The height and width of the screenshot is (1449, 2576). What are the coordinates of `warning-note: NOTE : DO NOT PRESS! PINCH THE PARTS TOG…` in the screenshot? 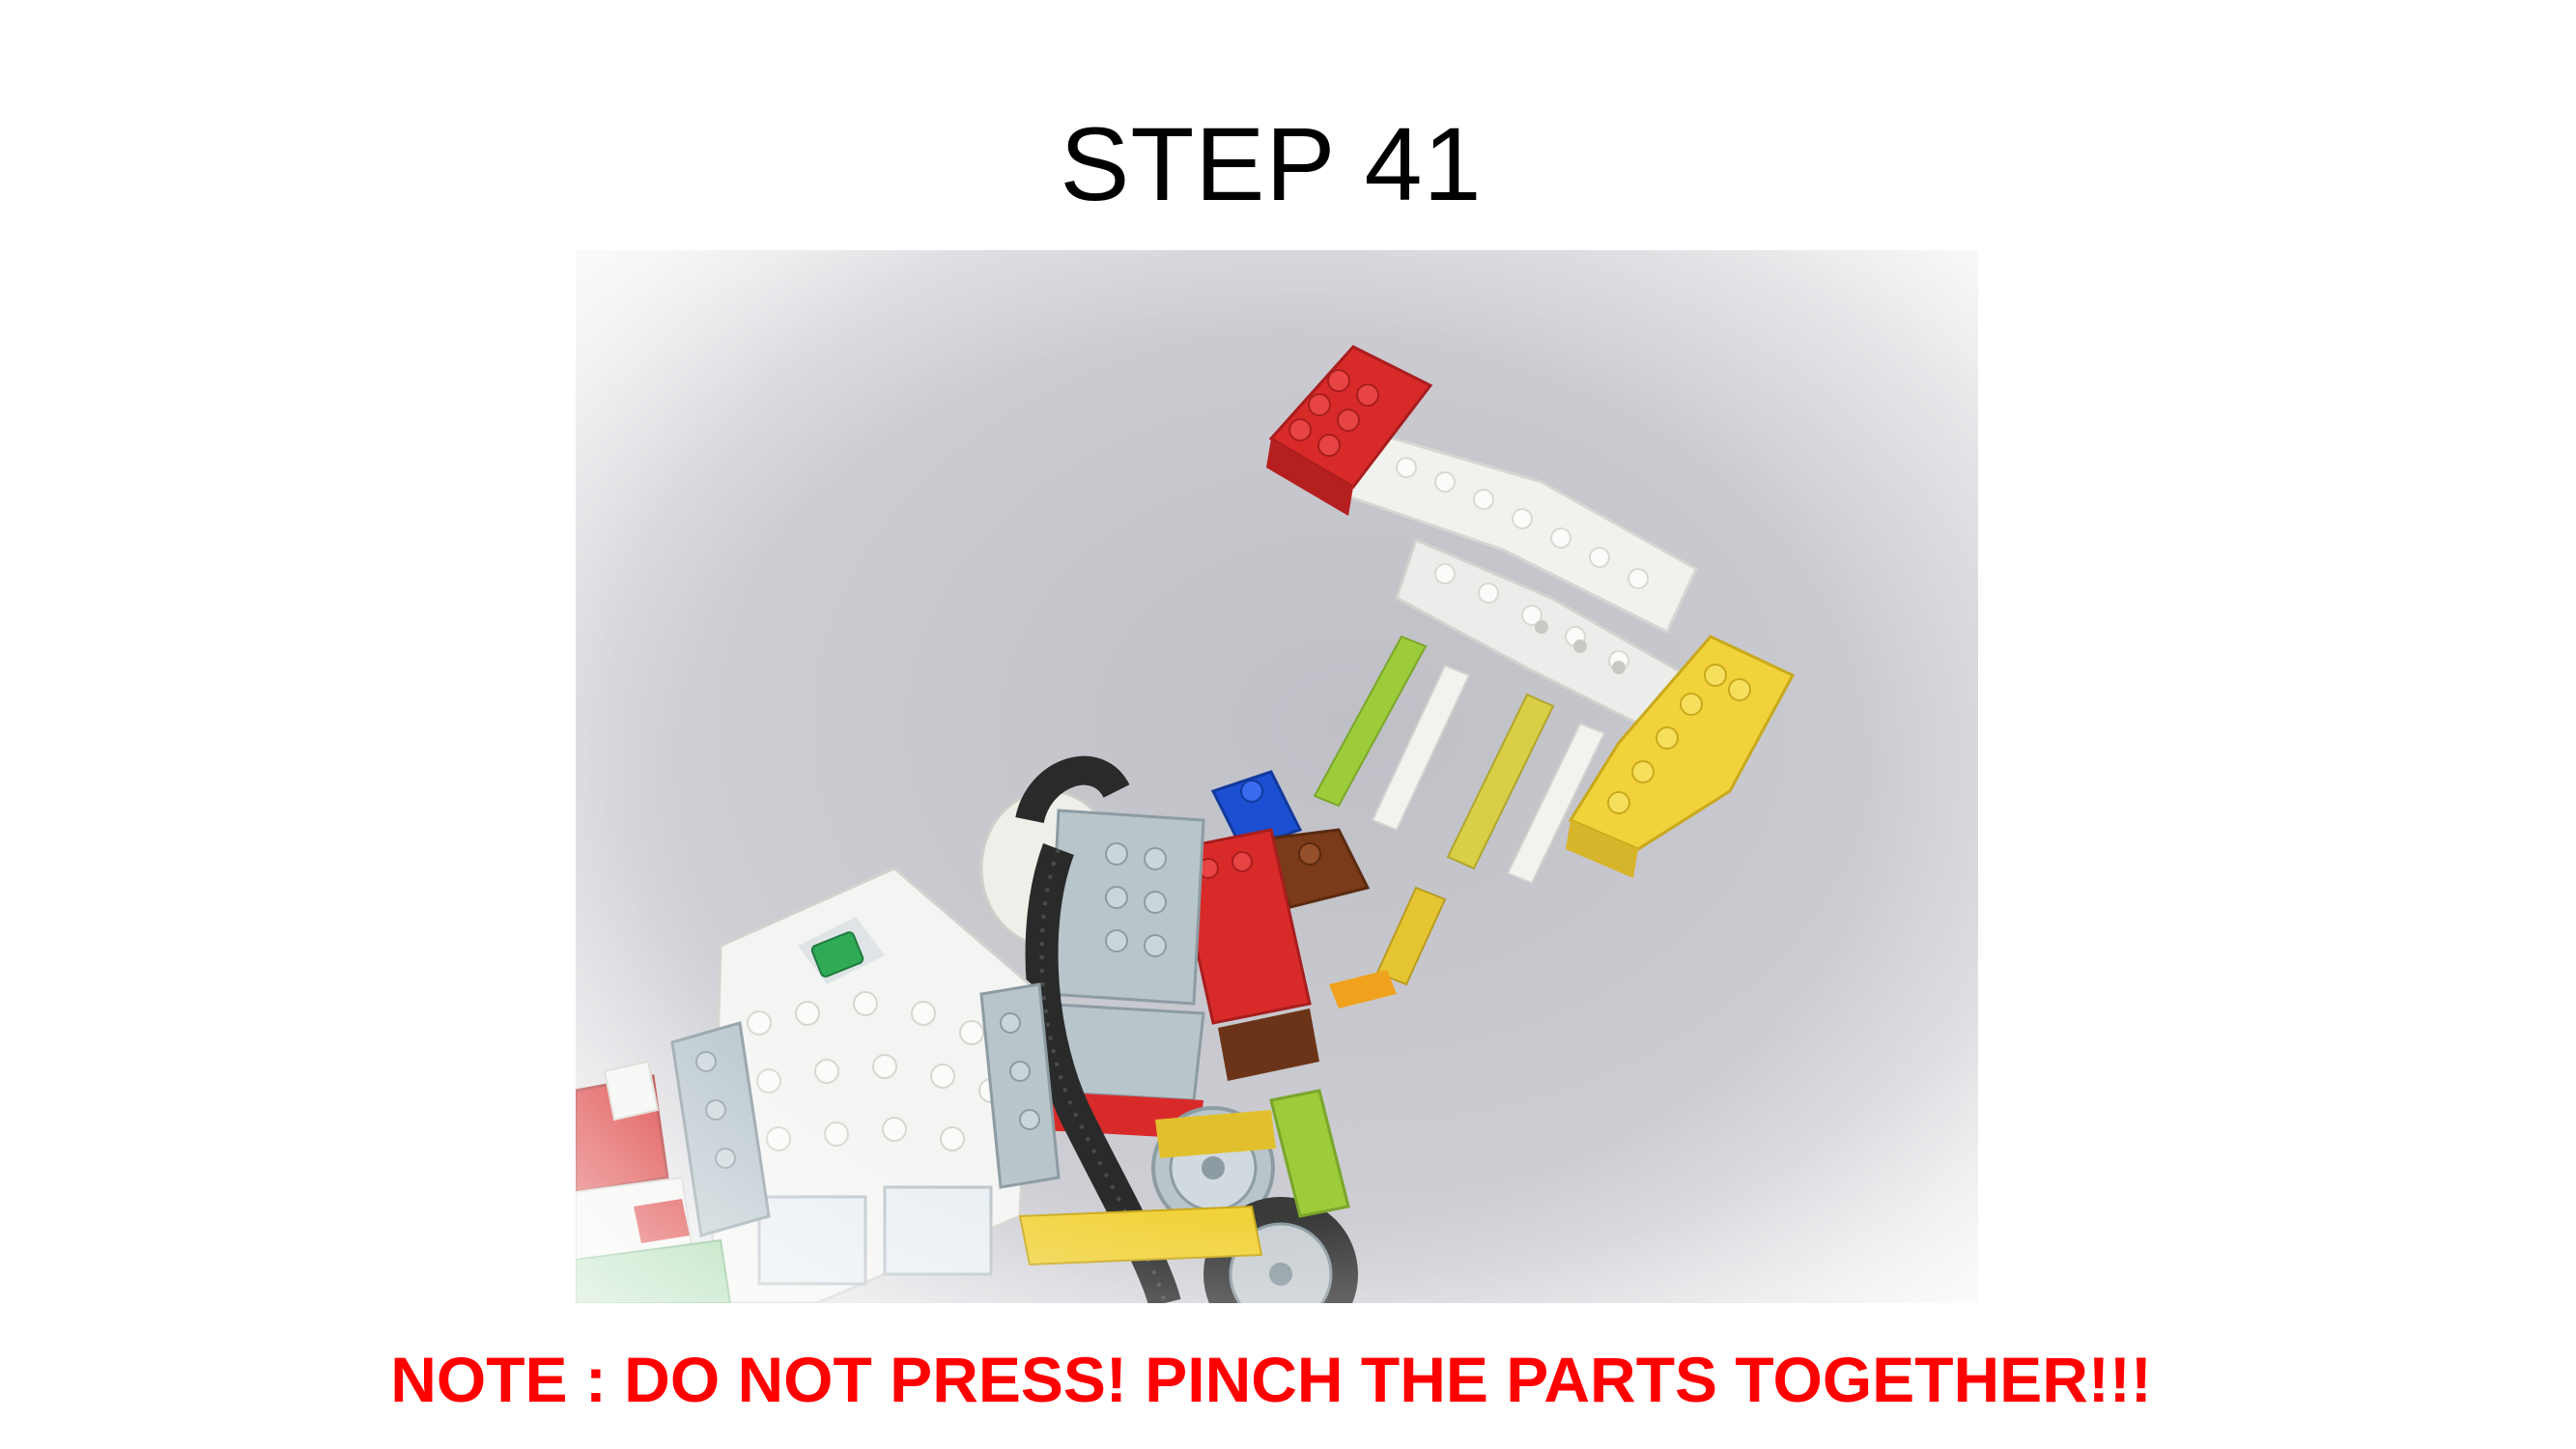 It's located at (1271, 1379).